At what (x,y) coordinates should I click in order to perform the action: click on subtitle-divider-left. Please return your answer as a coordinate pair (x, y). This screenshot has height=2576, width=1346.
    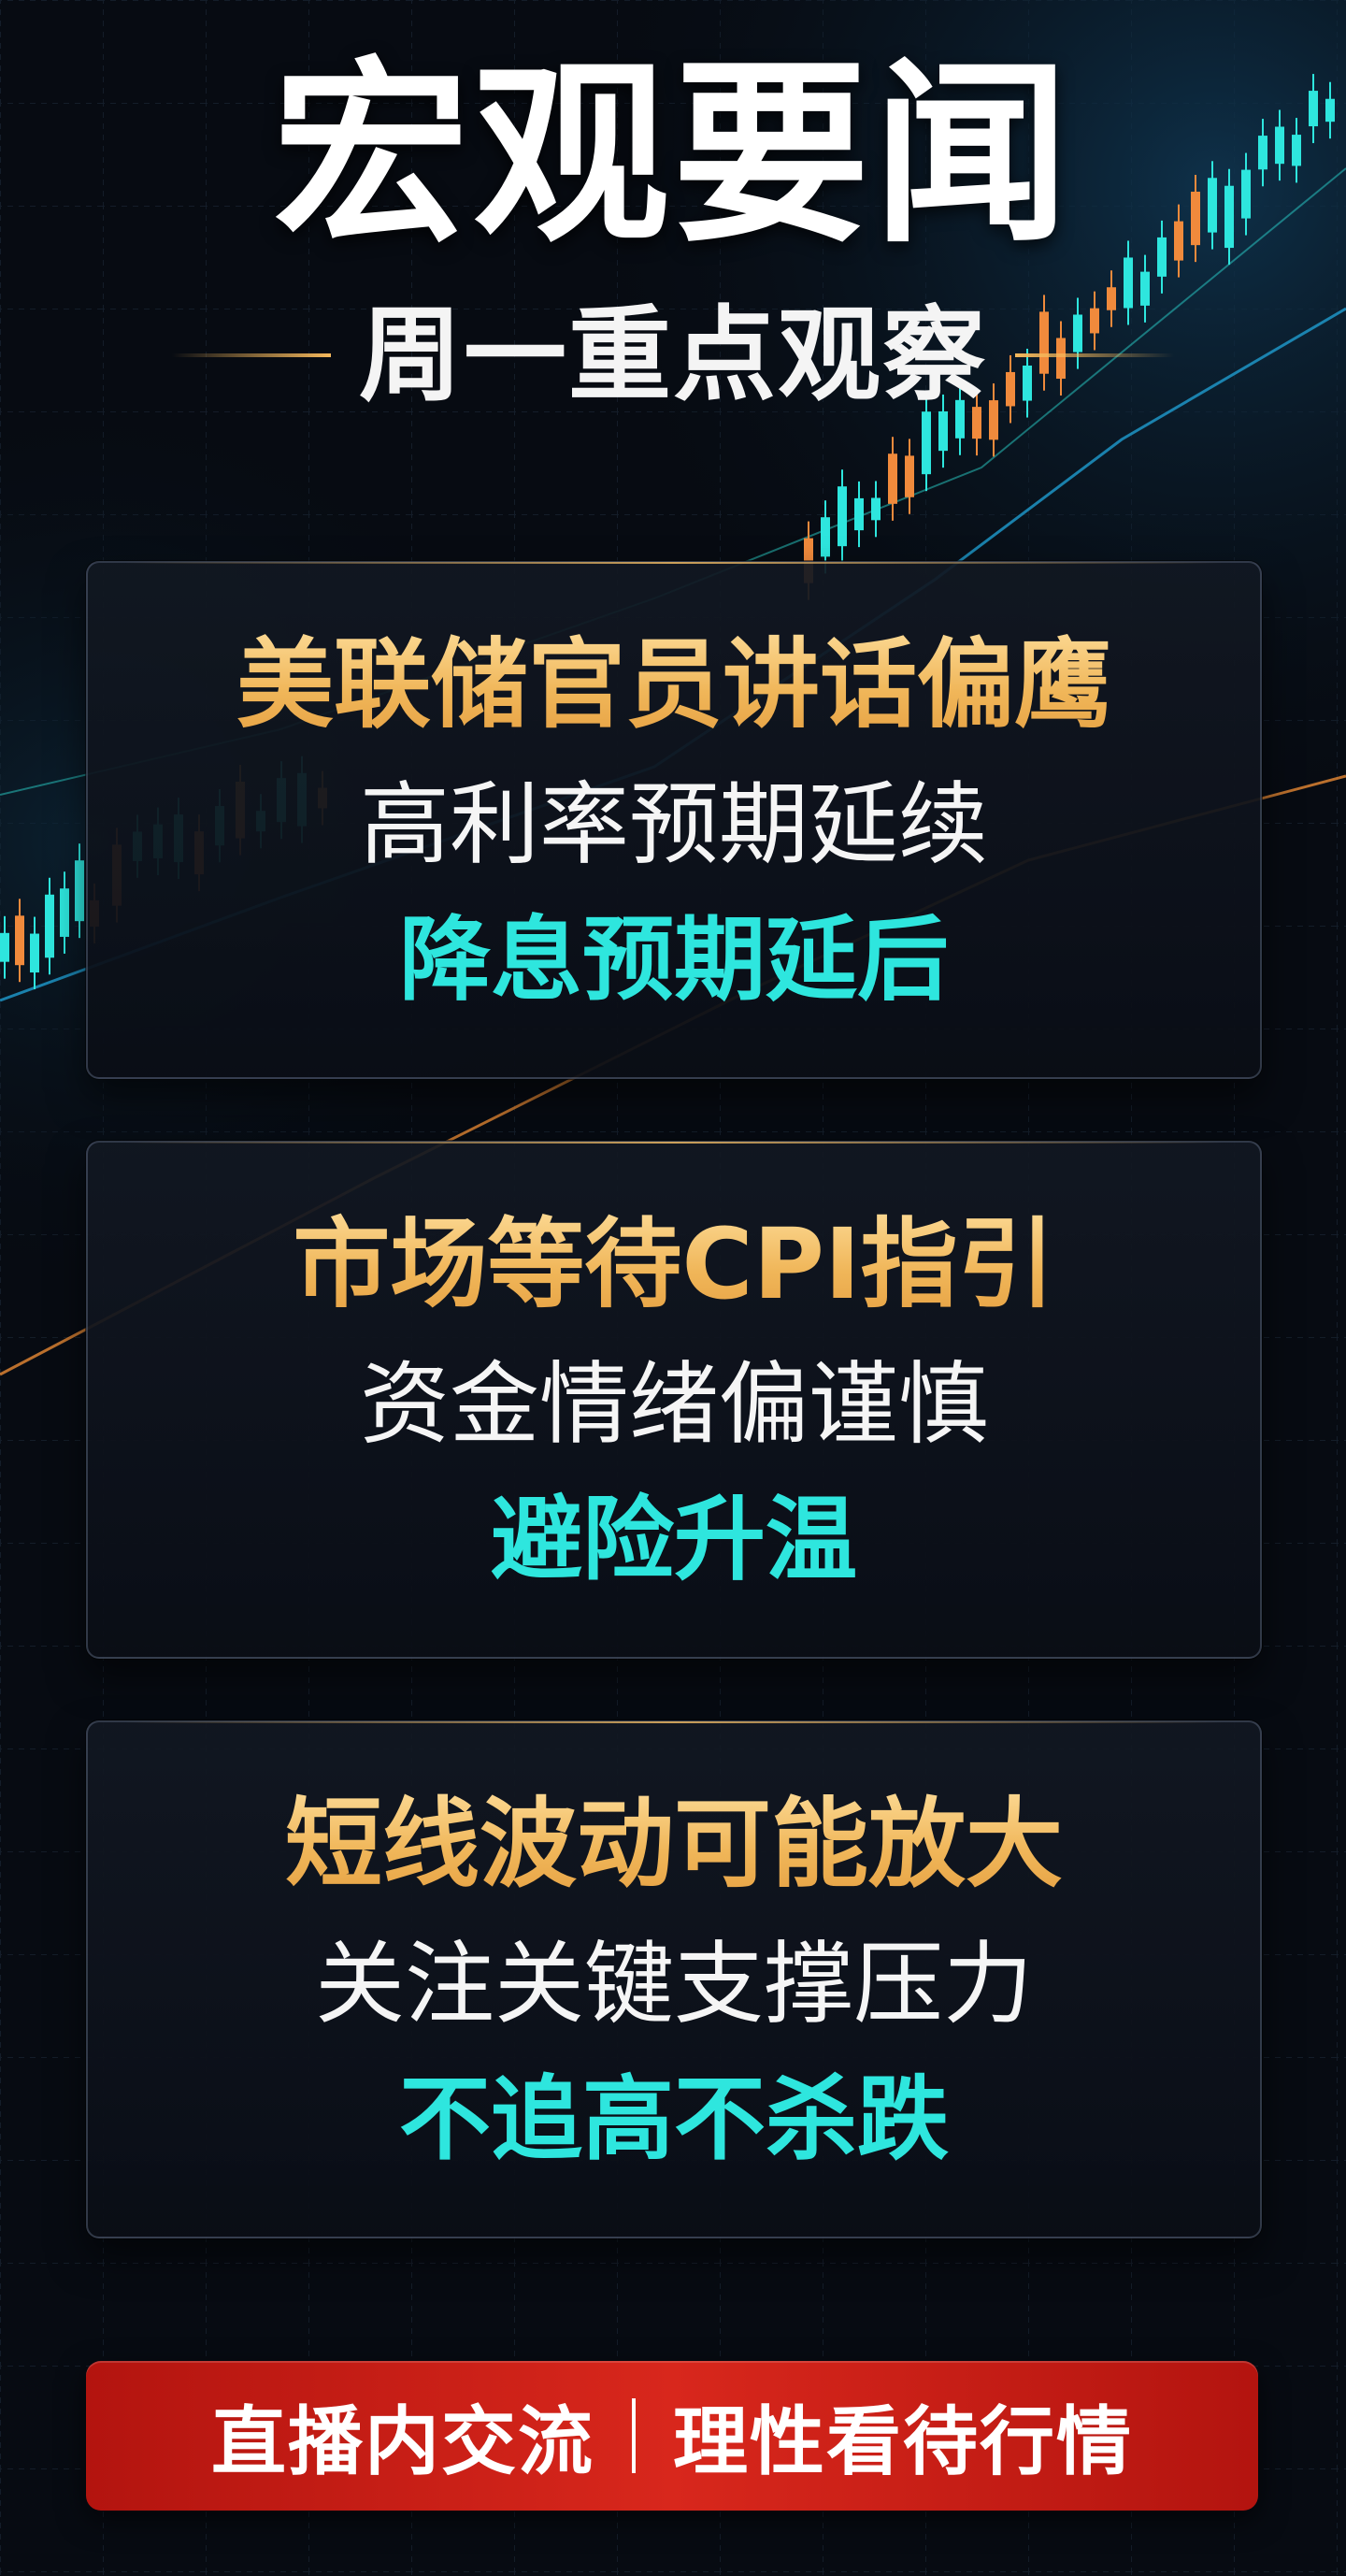
    Looking at the image, I should click on (251, 355).